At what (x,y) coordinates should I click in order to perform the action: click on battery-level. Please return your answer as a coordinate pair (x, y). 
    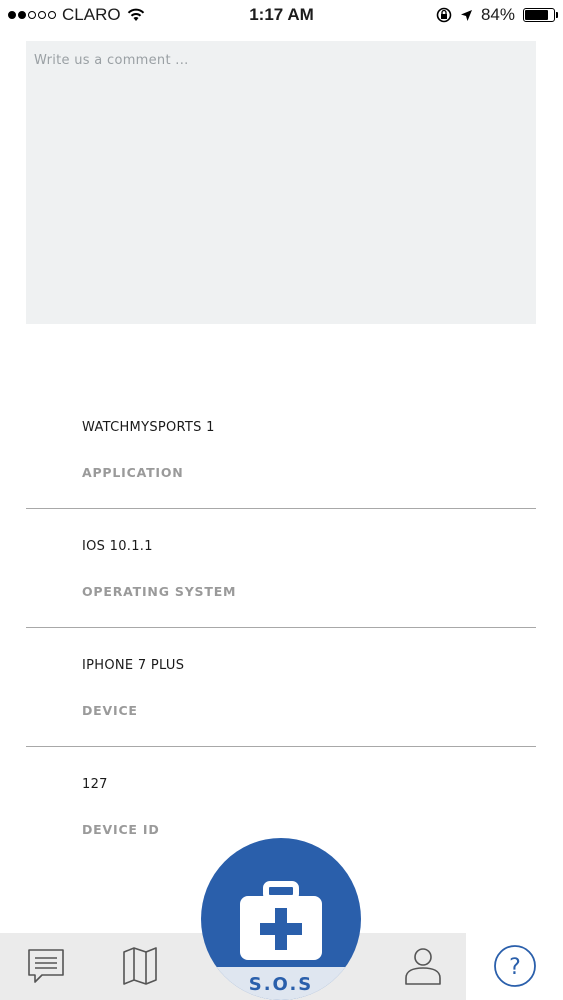
    Looking at the image, I should click on (537, 15).